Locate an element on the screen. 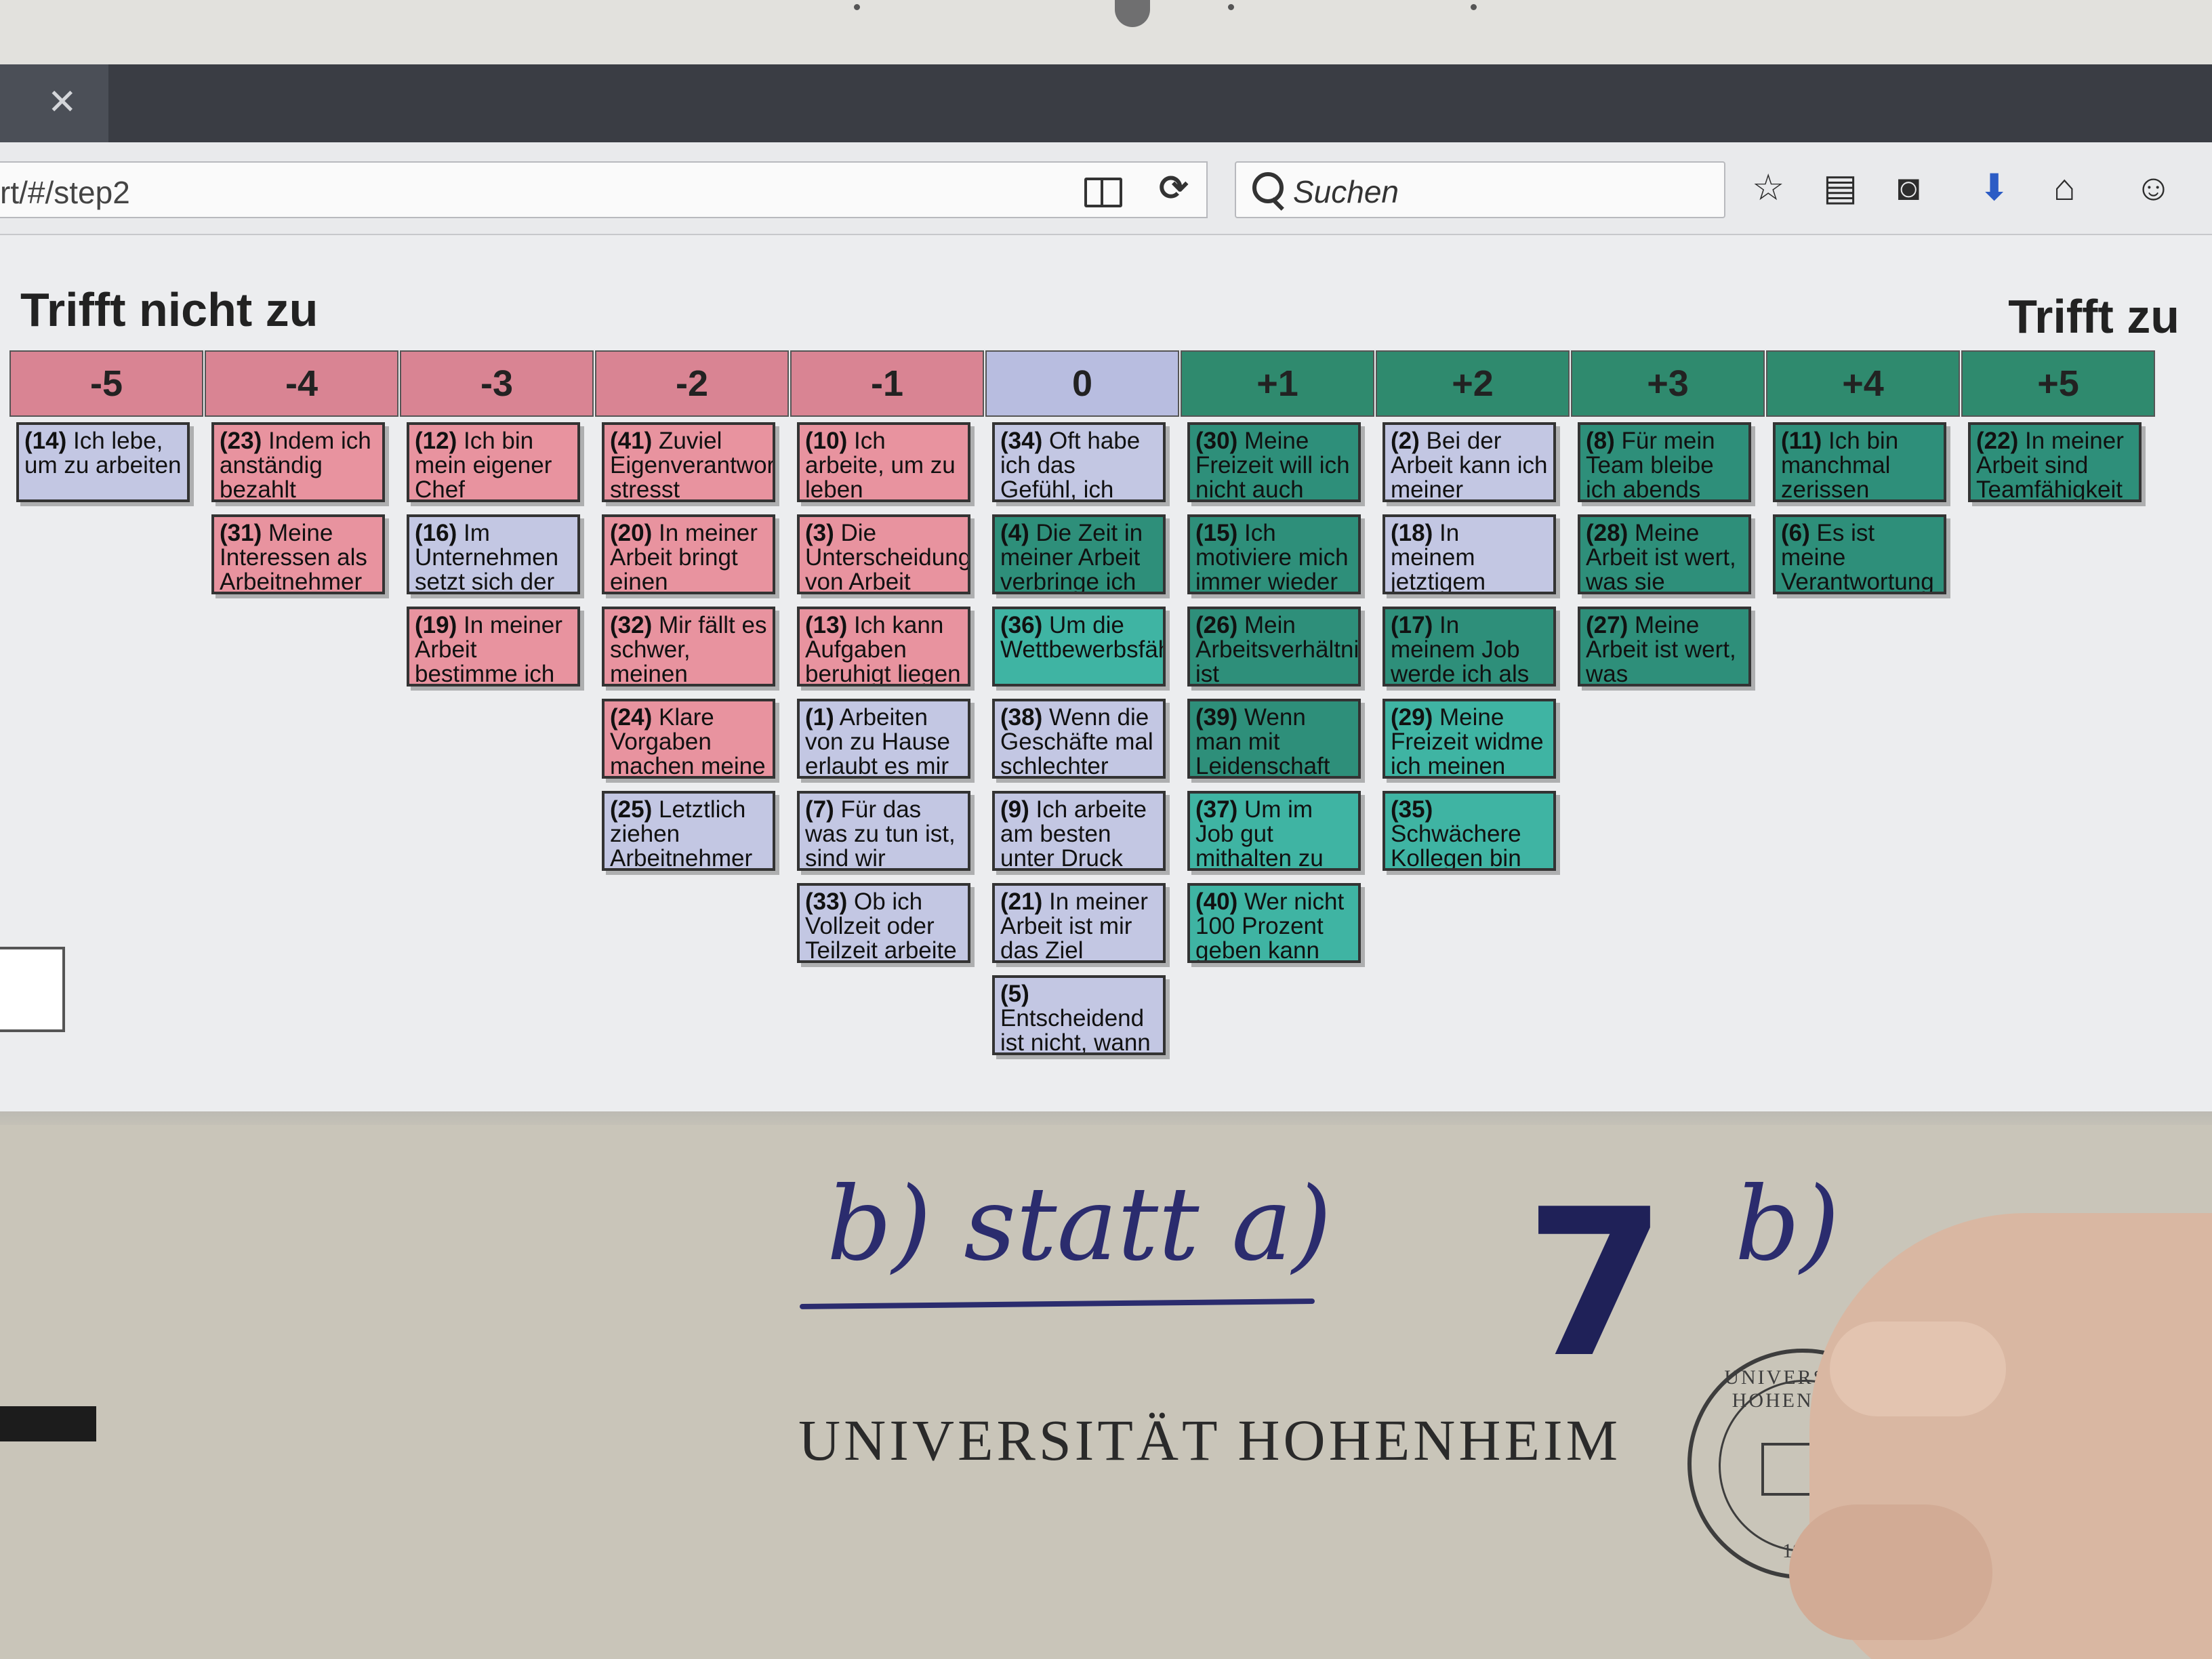 This screenshot has width=2212, height=1659. url-text: rt/#/step2 is located at coordinates (65, 193).